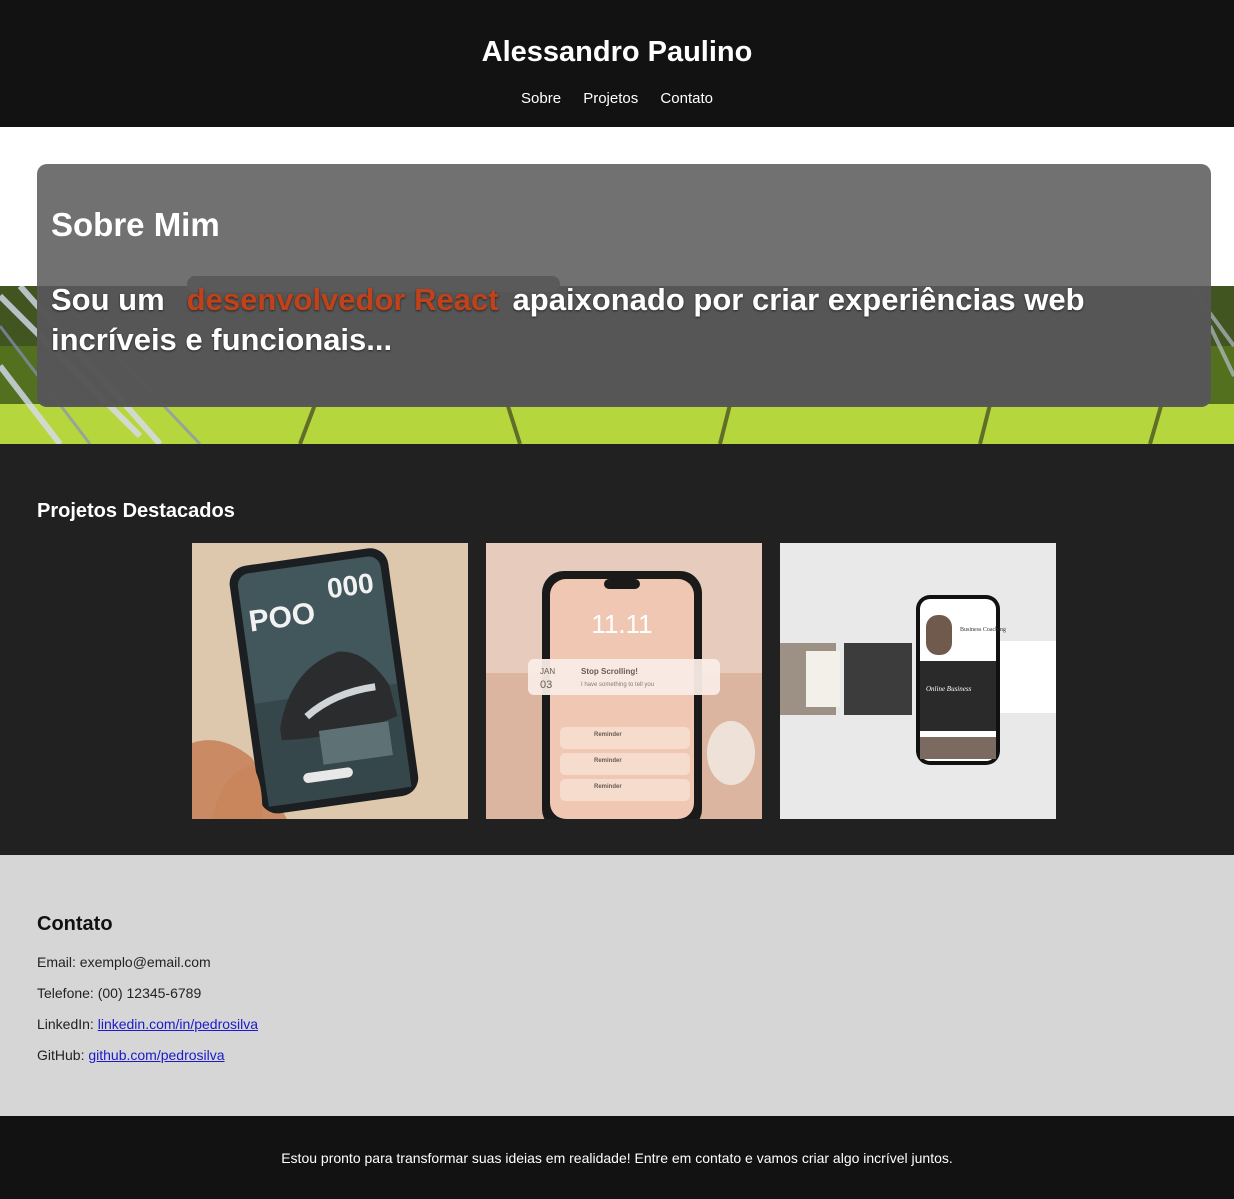  I want to click on svg-text: Online Business, so click(949, 689).